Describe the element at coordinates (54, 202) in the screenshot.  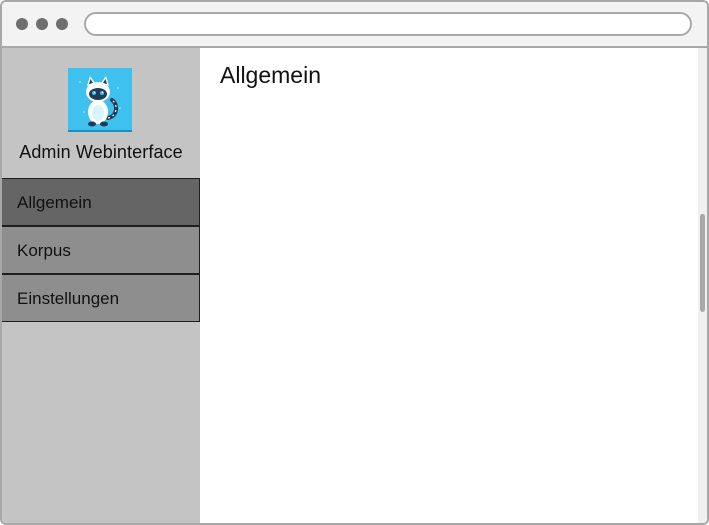
I see `sidebar-item-label: Allgemein` at that location.